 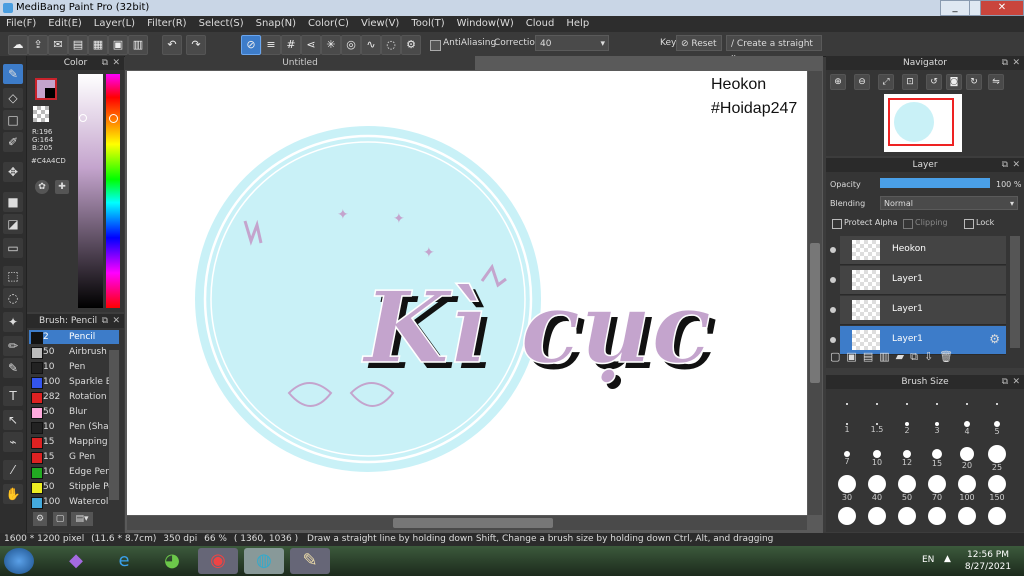 I want to click on new-8bit-icon: ▤, so click(x=871, y=356).